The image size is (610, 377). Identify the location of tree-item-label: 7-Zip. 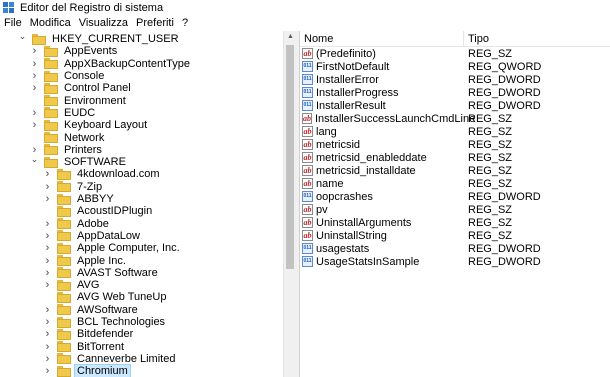
(90, 186).